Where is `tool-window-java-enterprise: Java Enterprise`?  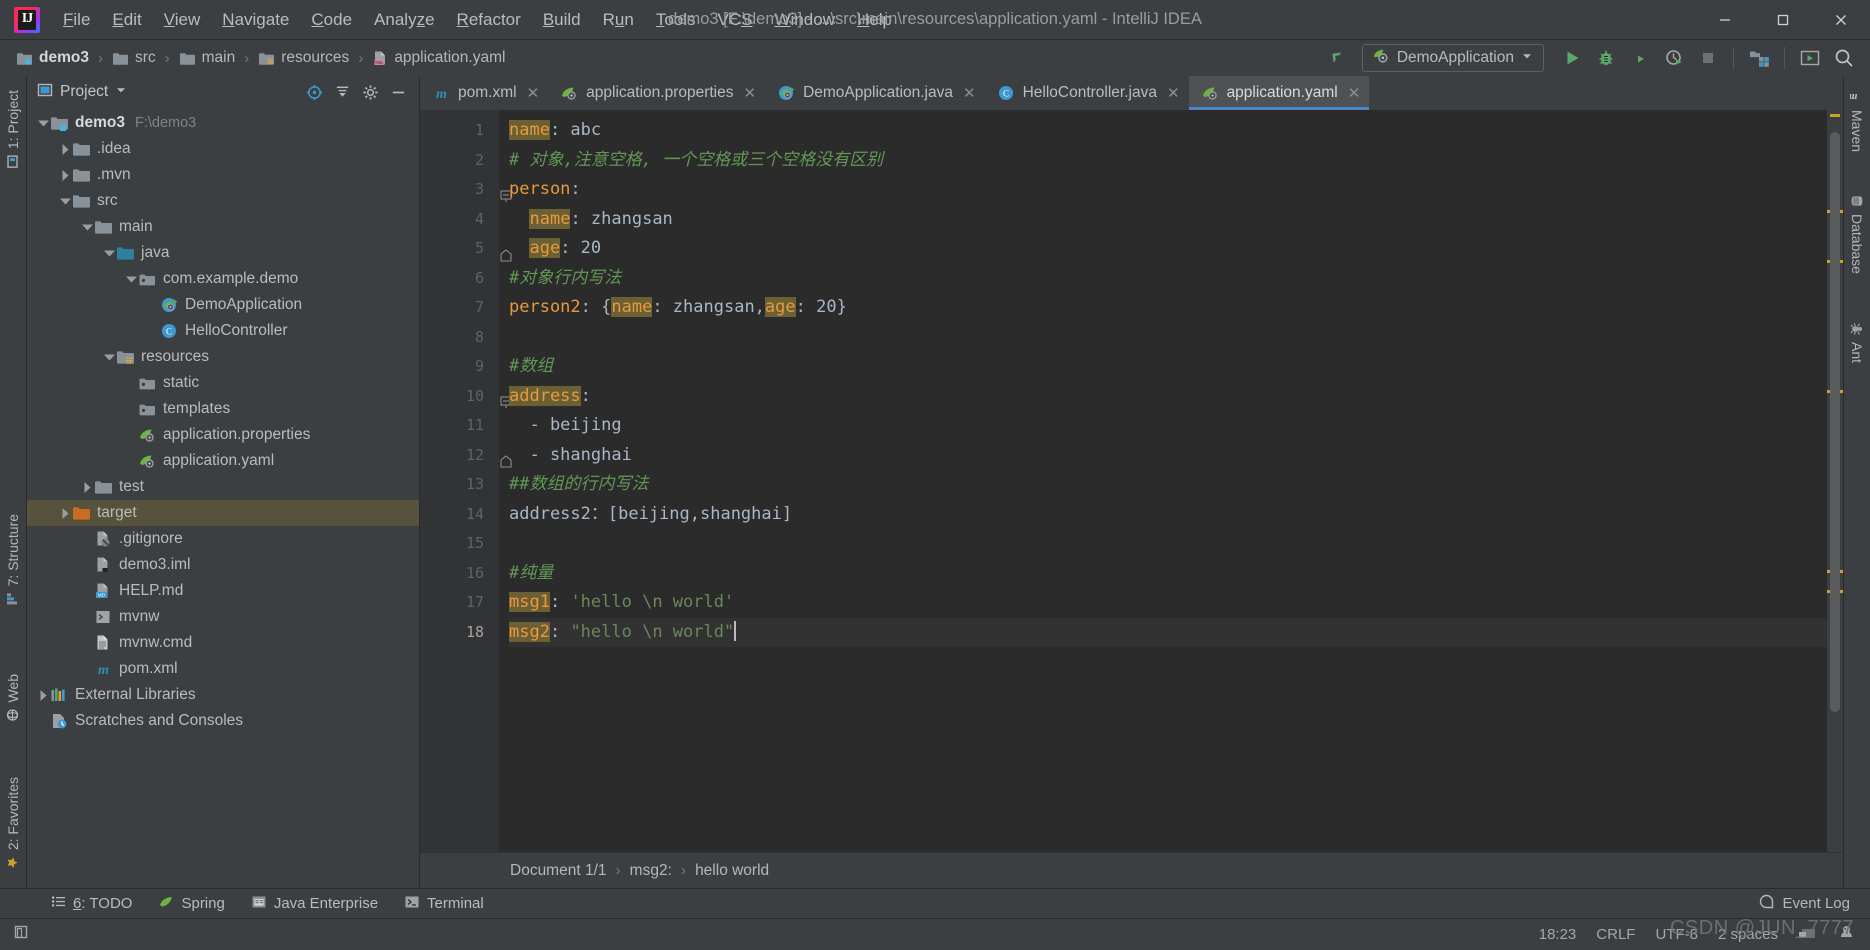 tool-window-java-enterprise: Java Enterprise is located at coordinates (314, 904).